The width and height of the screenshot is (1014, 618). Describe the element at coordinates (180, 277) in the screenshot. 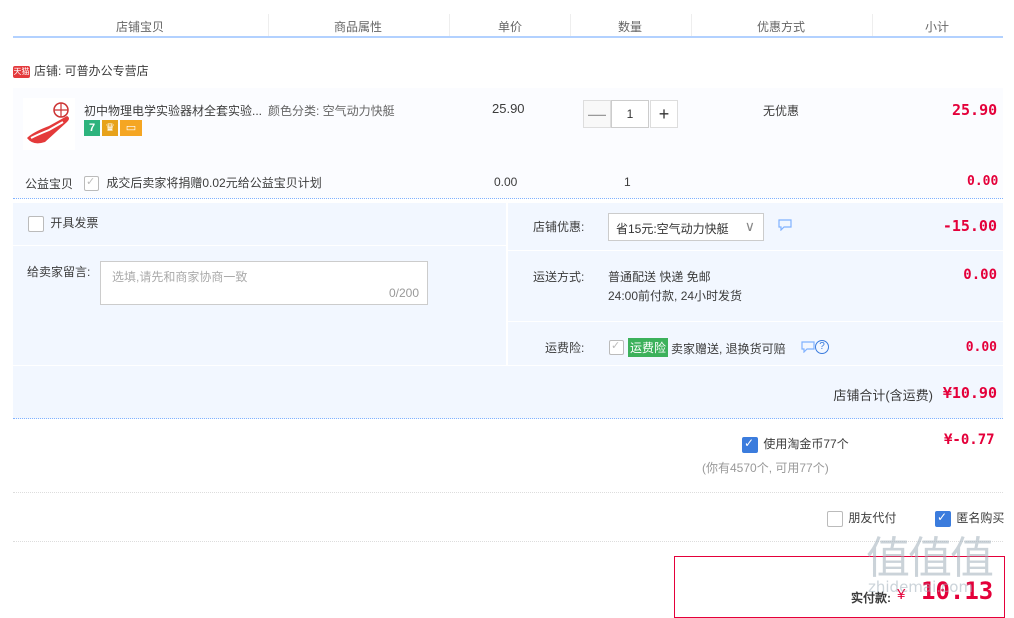

I see `message-placeholder: 选填,请先和商家协商一致` at that location.